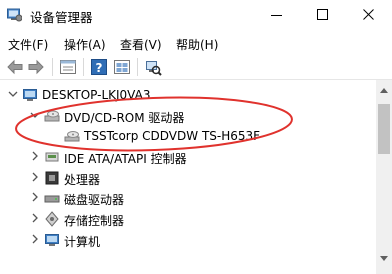 This screenshot has width=392, height=274. What do you see at coordinates (52, 219) in the screenshot?
I see `storage-controller-icon` at bounding box center [52, 219].